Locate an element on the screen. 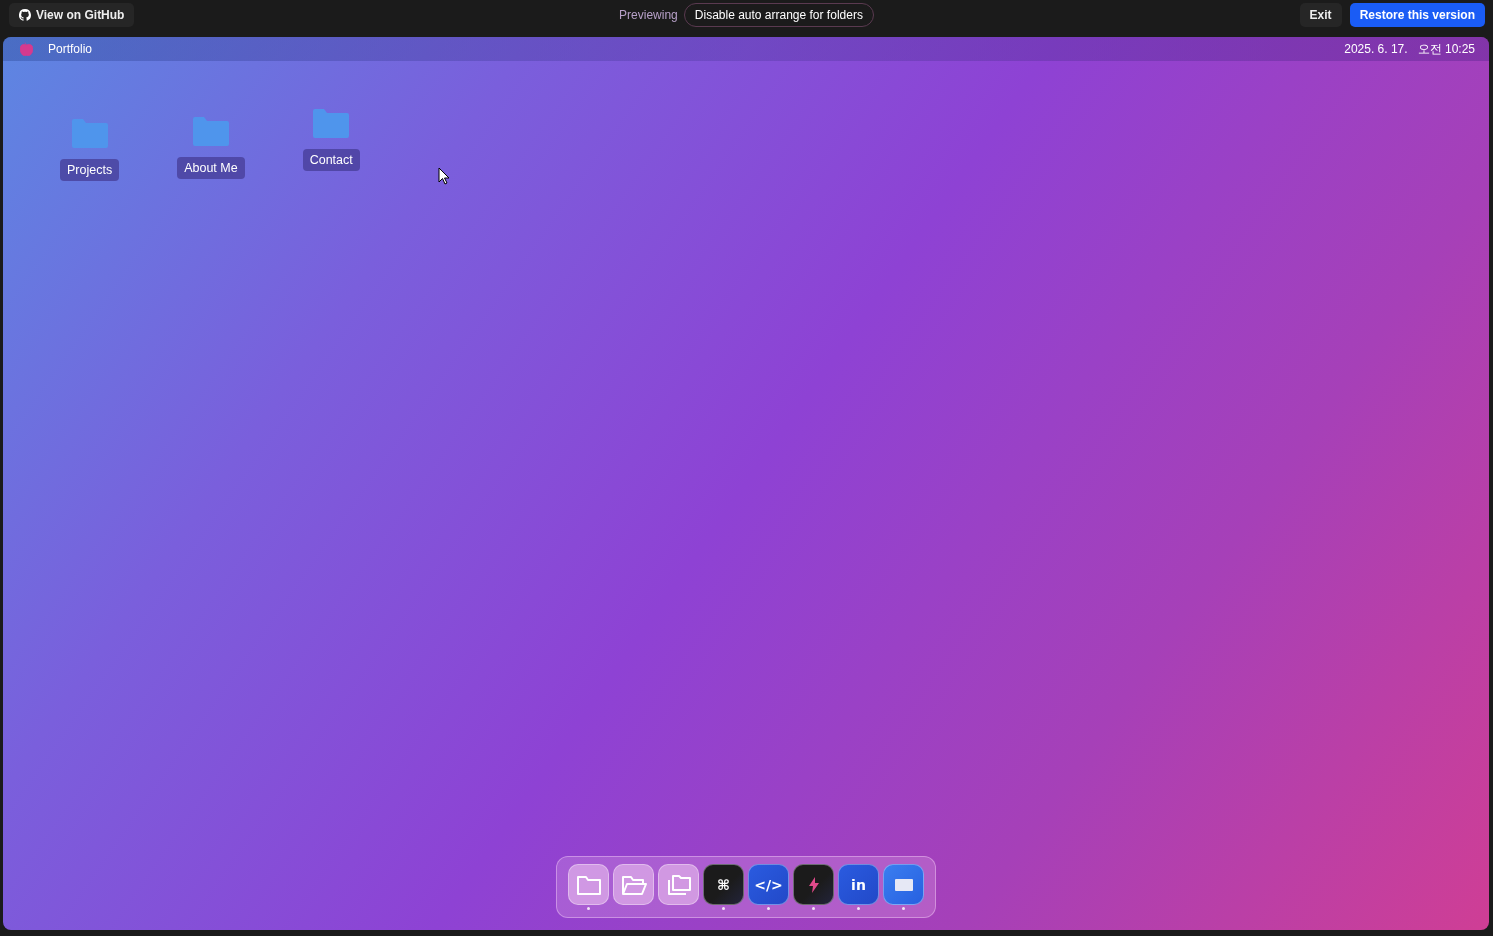 The image size is (1493, 936). desktop-folder: Contact is located at coordinates (331, 140).